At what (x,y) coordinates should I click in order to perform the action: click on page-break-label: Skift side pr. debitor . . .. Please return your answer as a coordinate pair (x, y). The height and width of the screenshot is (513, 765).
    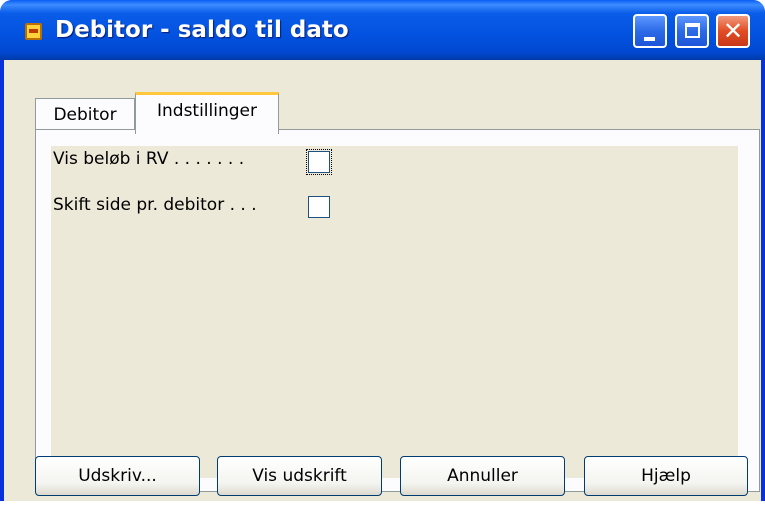
    Looking at the image, I should click on (155, 205).